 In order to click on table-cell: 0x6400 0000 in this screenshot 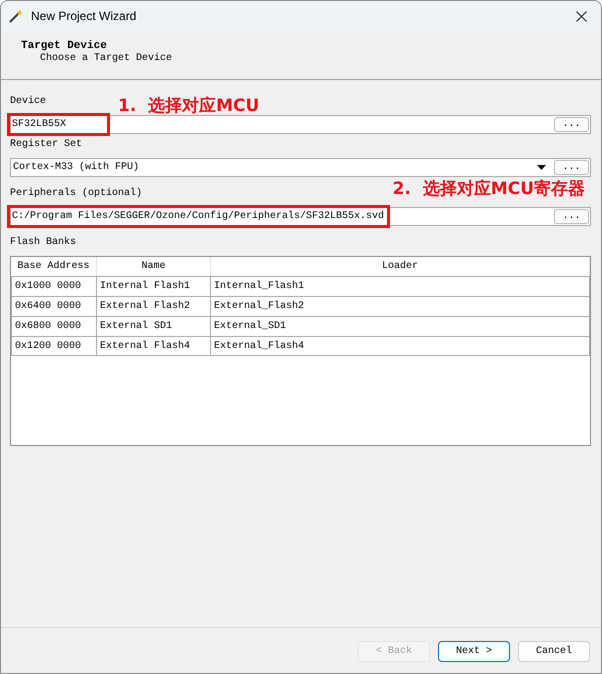, I will do `click(54, 306)`.